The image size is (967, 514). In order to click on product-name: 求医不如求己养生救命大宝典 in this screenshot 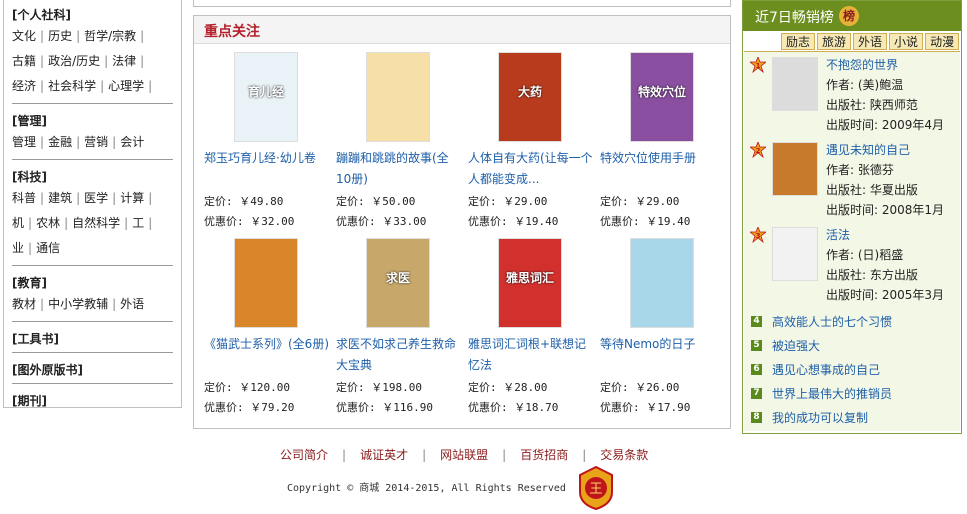, I will do `click(398, 355)`.